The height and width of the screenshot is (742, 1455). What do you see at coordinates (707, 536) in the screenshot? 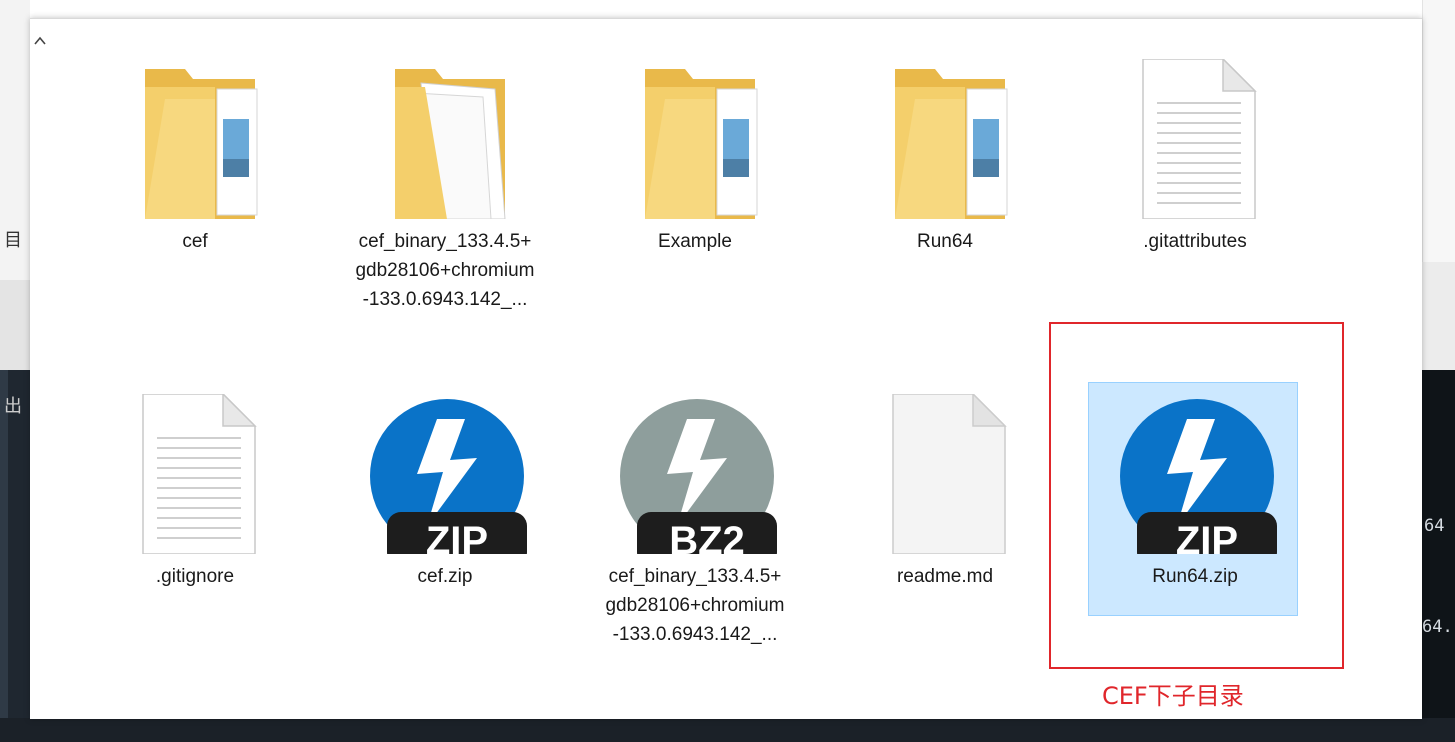
I see `svg-text: BZ2` at bounding box center [707, 536].